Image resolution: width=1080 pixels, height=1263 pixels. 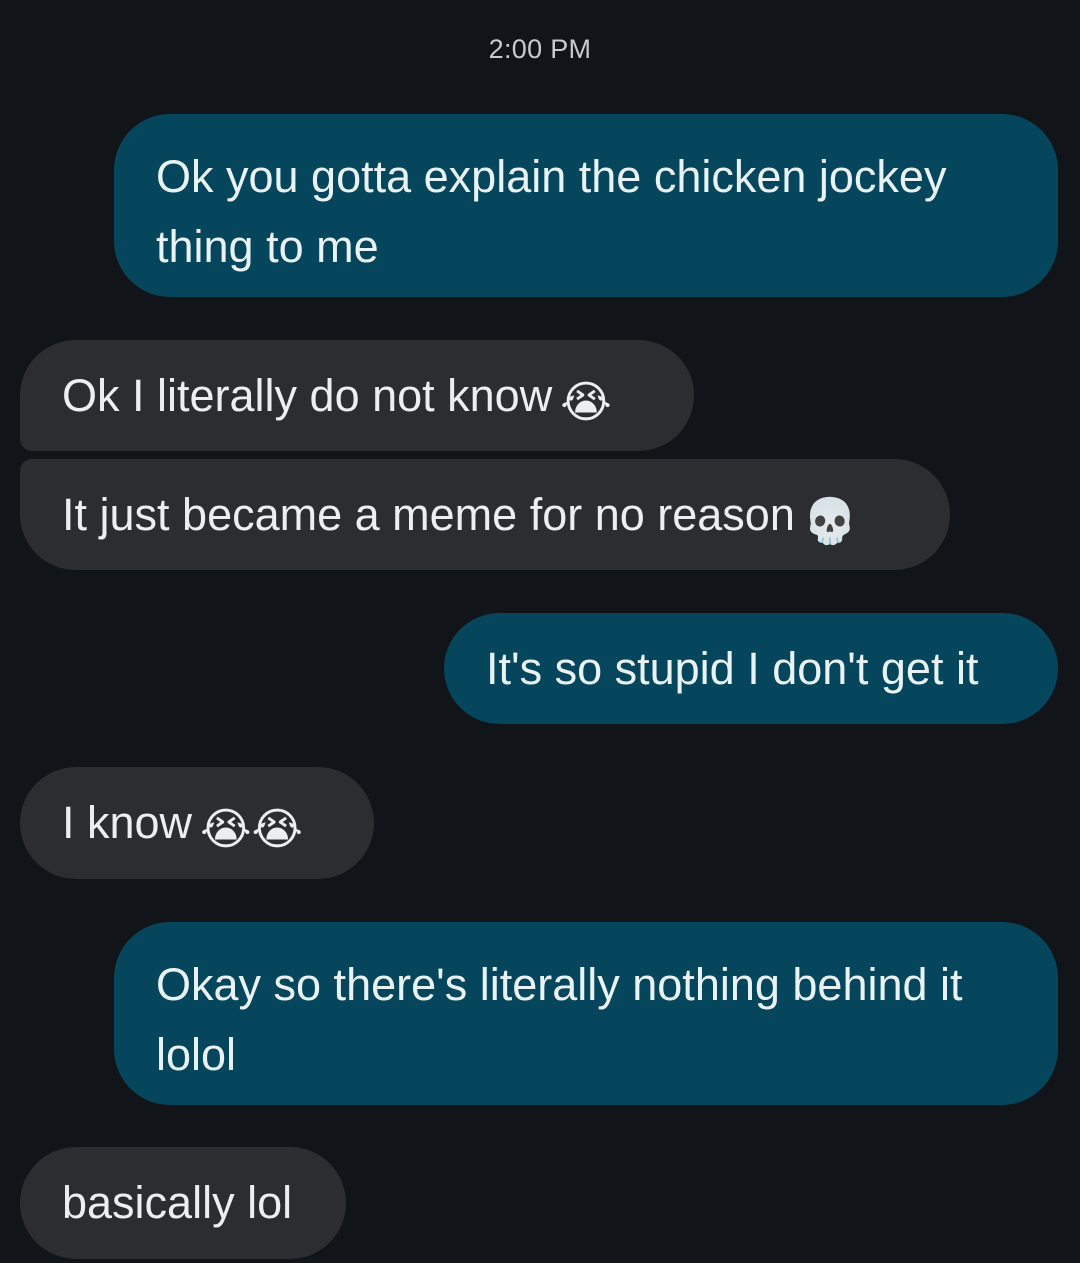 I want to click on message-text: It just became a meme for no reason, so click(x=428, y=514).